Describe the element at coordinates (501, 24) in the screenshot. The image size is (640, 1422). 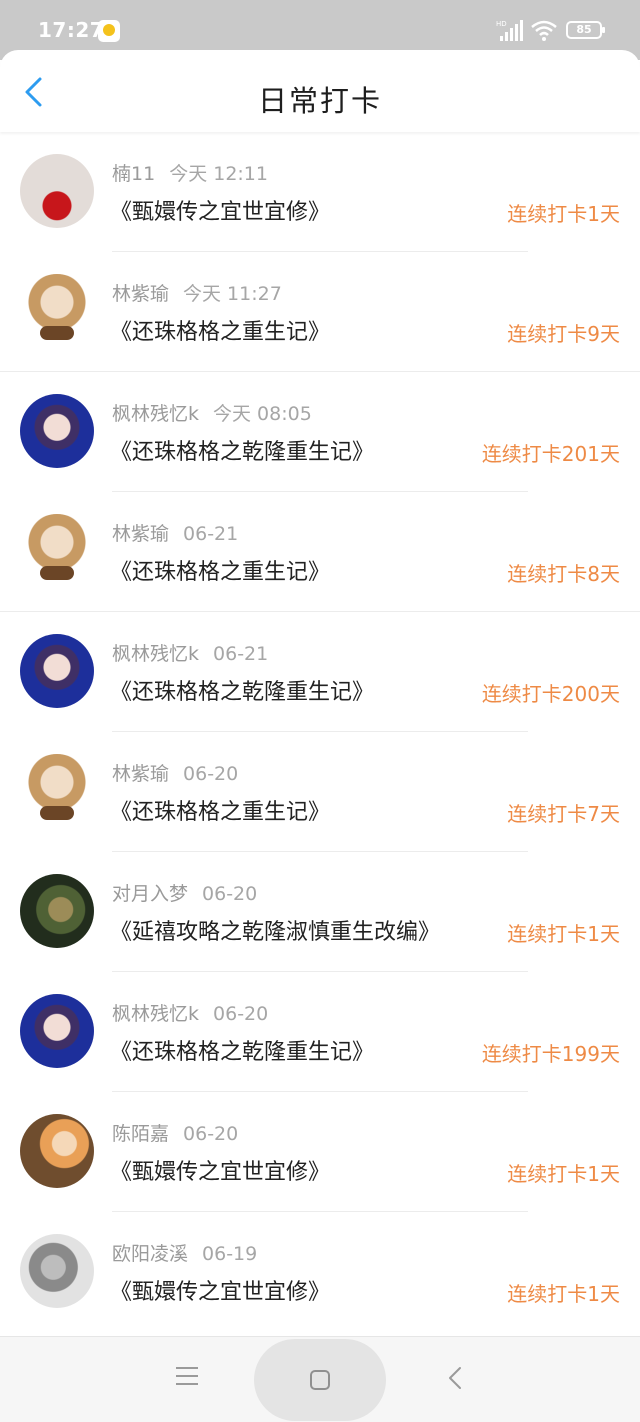
I see `svg-text: HD` at that location.